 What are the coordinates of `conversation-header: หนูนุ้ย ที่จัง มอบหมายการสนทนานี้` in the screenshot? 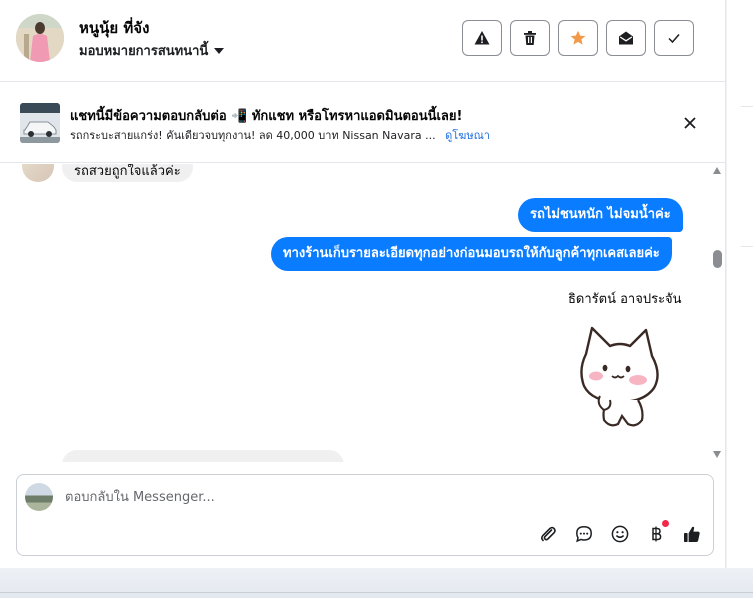 It's located at (362, 41).